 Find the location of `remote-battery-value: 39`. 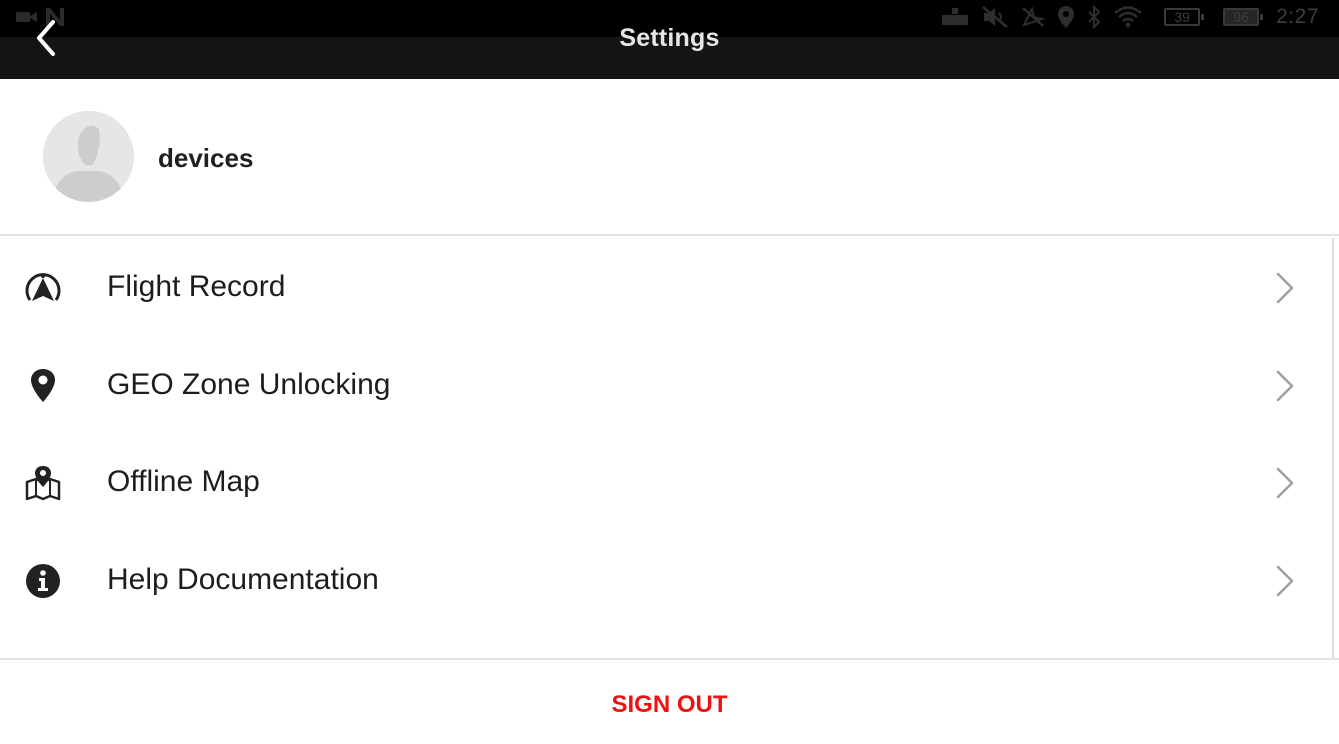

remote-battery-value: 39 is located at coordinates (1182, 17).